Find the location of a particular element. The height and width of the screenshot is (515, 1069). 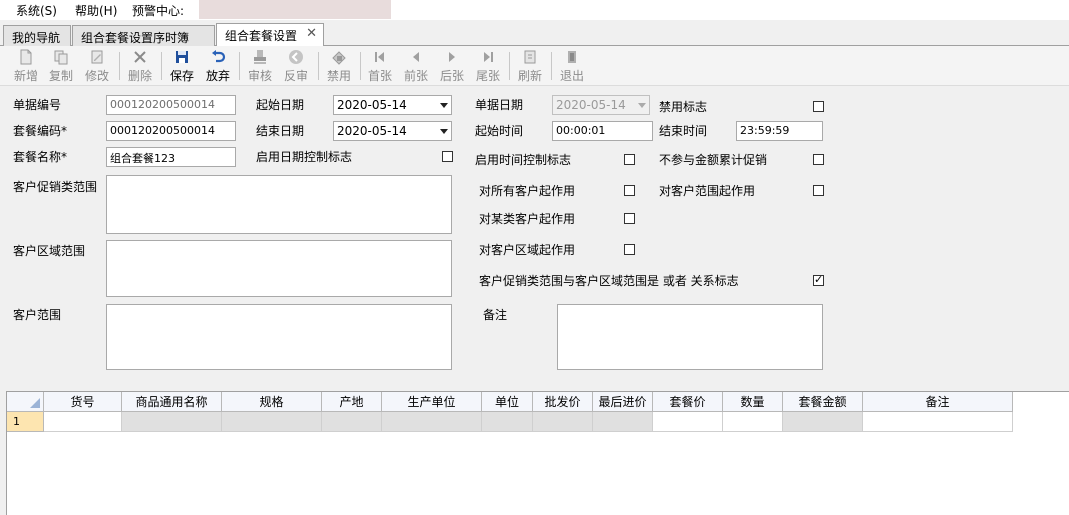

tab-my-navigation: 我的导航 is located at coordinates (37, 35).